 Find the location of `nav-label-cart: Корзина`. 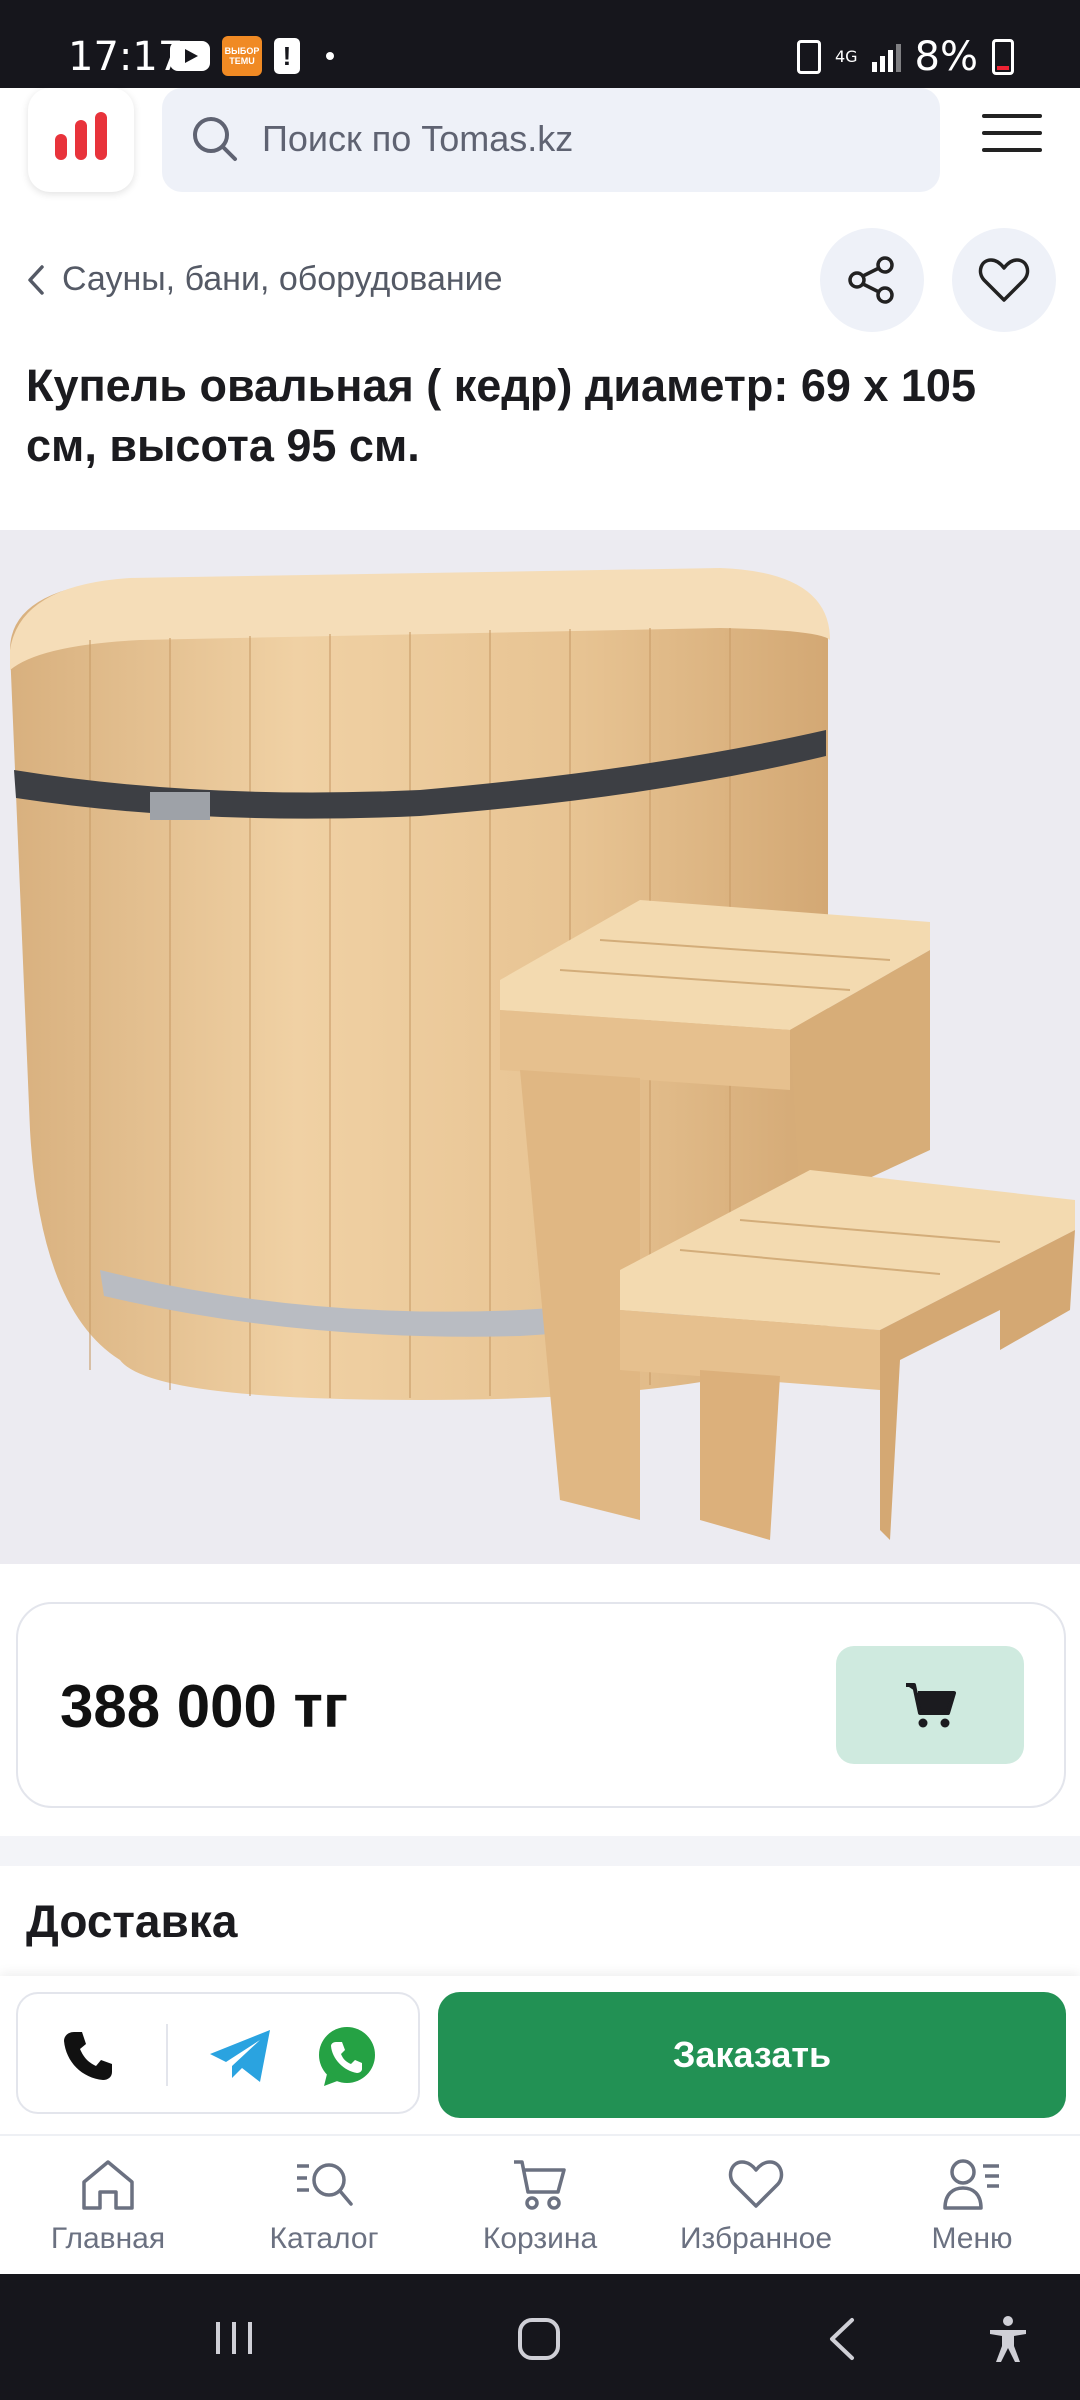

nav-label-cart: Корзина is located at coordinates (540, 2238).